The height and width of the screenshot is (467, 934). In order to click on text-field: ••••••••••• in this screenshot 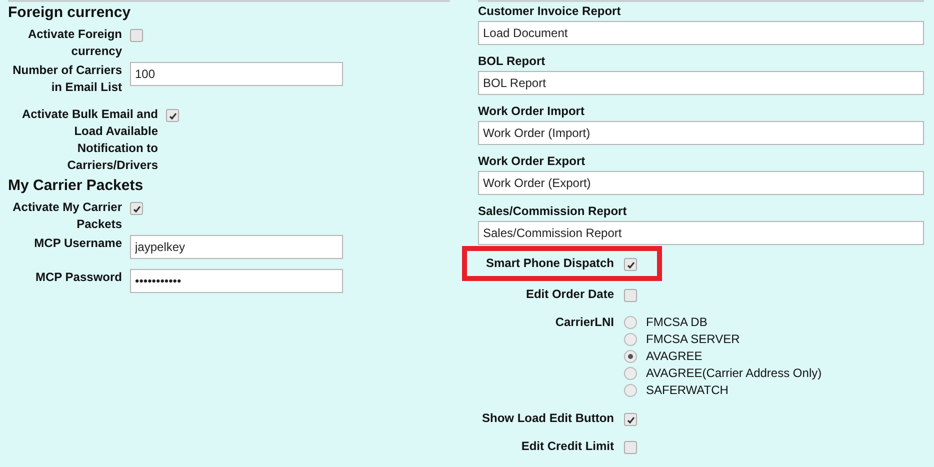, I will do `click(236, 281)`.